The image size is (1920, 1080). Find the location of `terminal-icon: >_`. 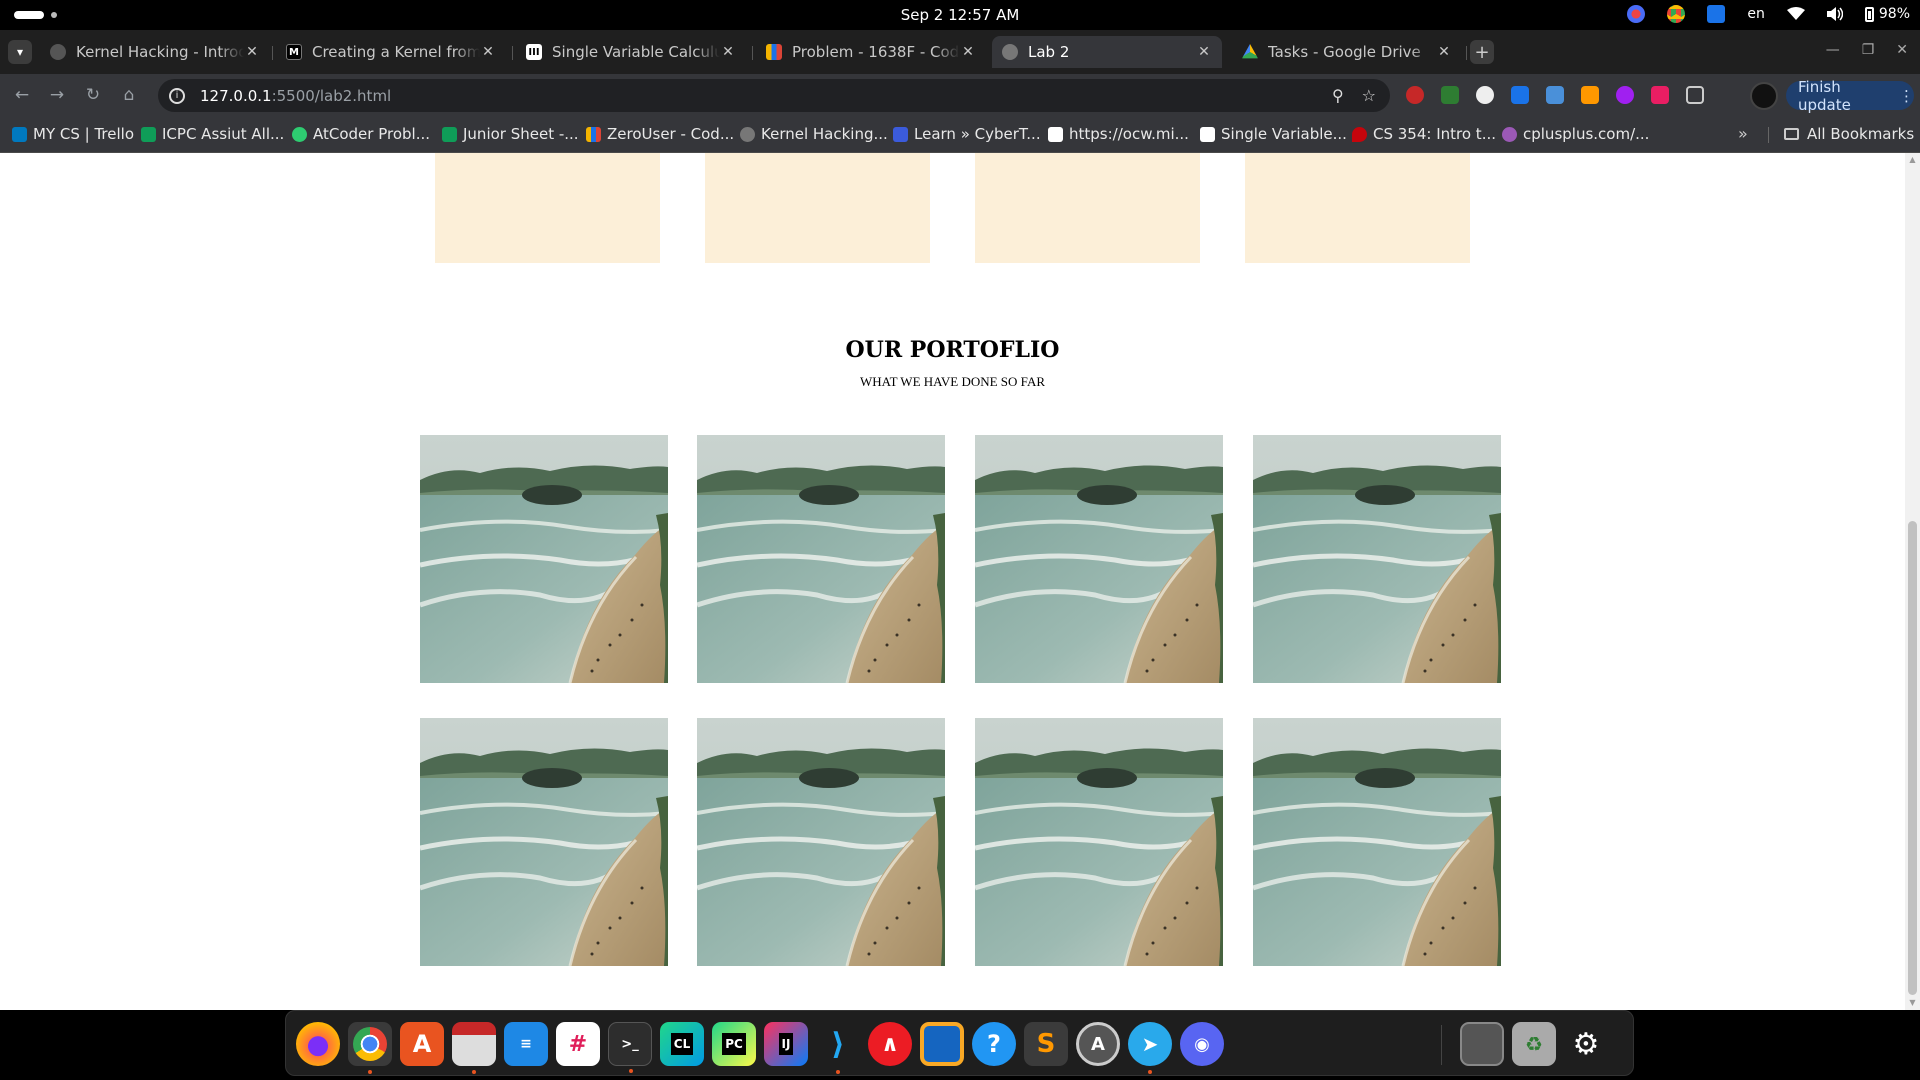

terminal-icon: >_ is located at coordinates (630, 1047).